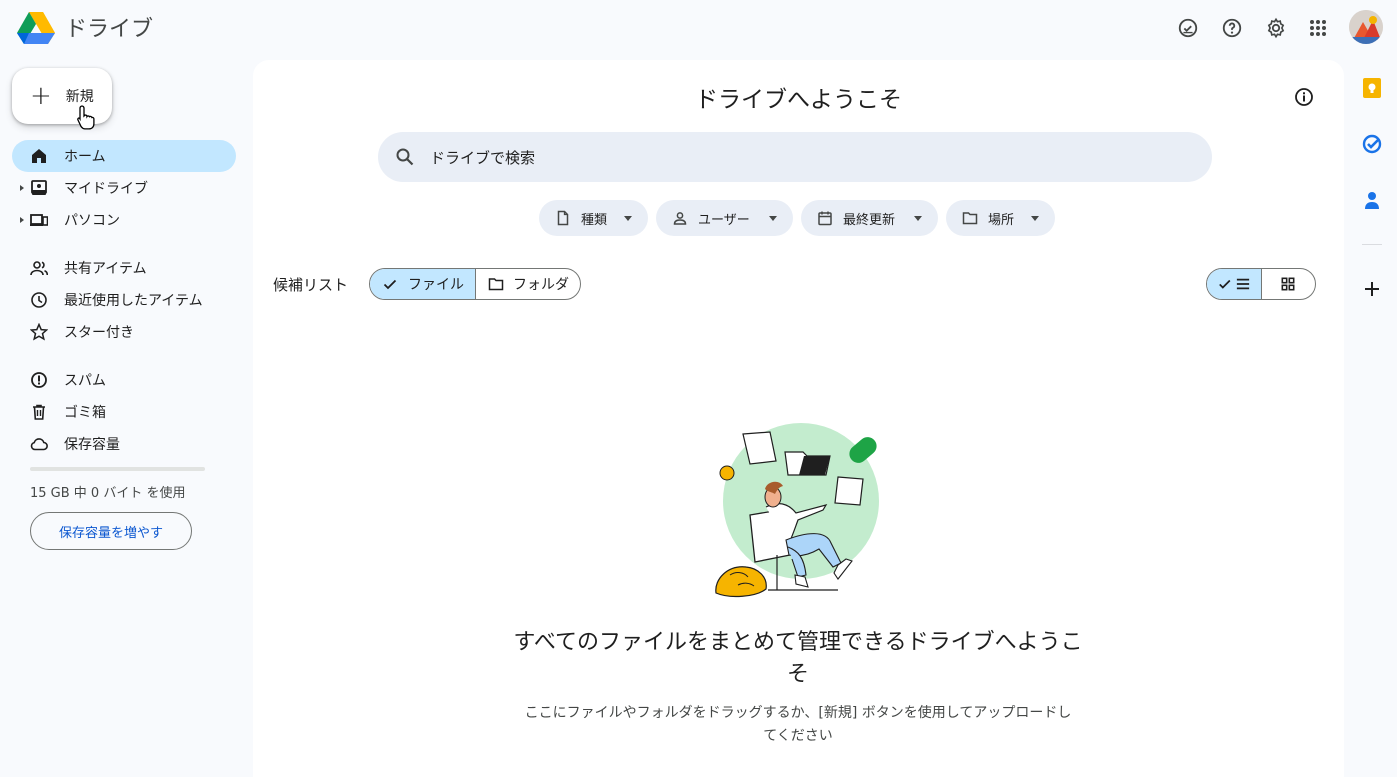 Image resolution: width=1397 pixels, height=777 pixels. Describe the element at coordinates (797, 510) in the screenshot. I see `empty-state-illustration` at that location.